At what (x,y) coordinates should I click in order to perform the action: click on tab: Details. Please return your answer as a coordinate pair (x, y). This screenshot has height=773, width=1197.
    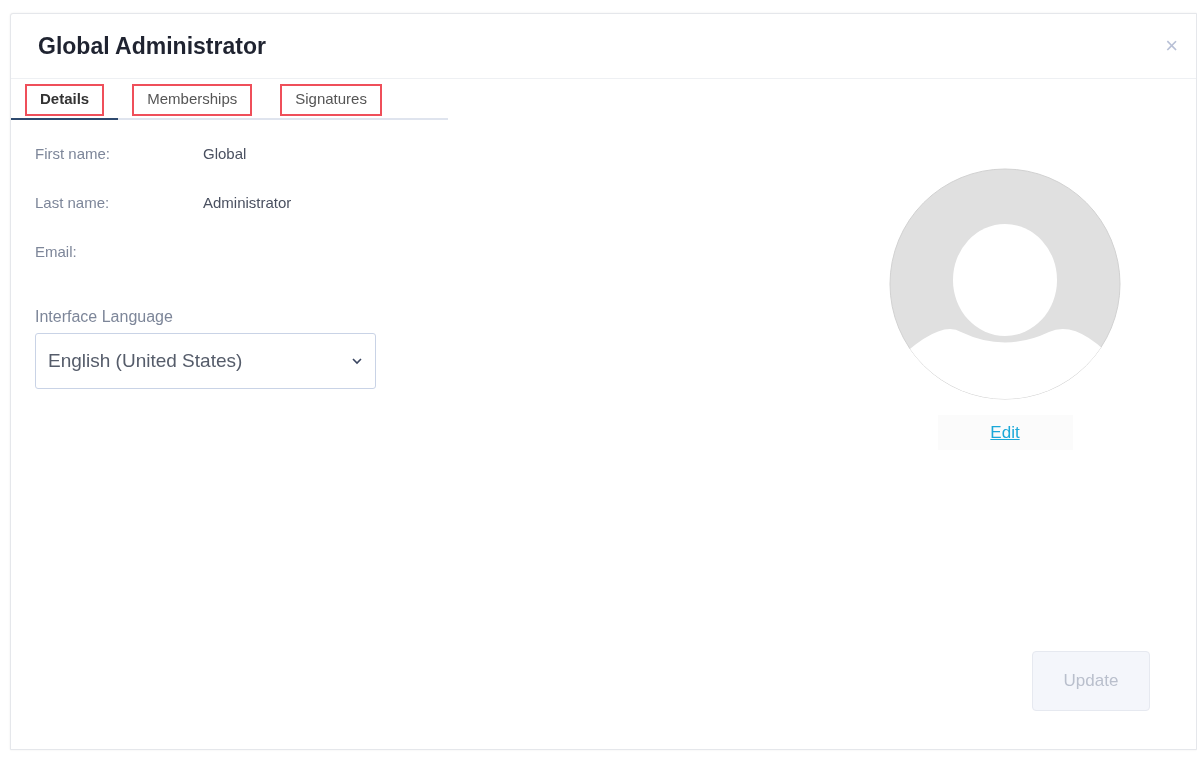
    Looking at the image, I should click on (65, 99).